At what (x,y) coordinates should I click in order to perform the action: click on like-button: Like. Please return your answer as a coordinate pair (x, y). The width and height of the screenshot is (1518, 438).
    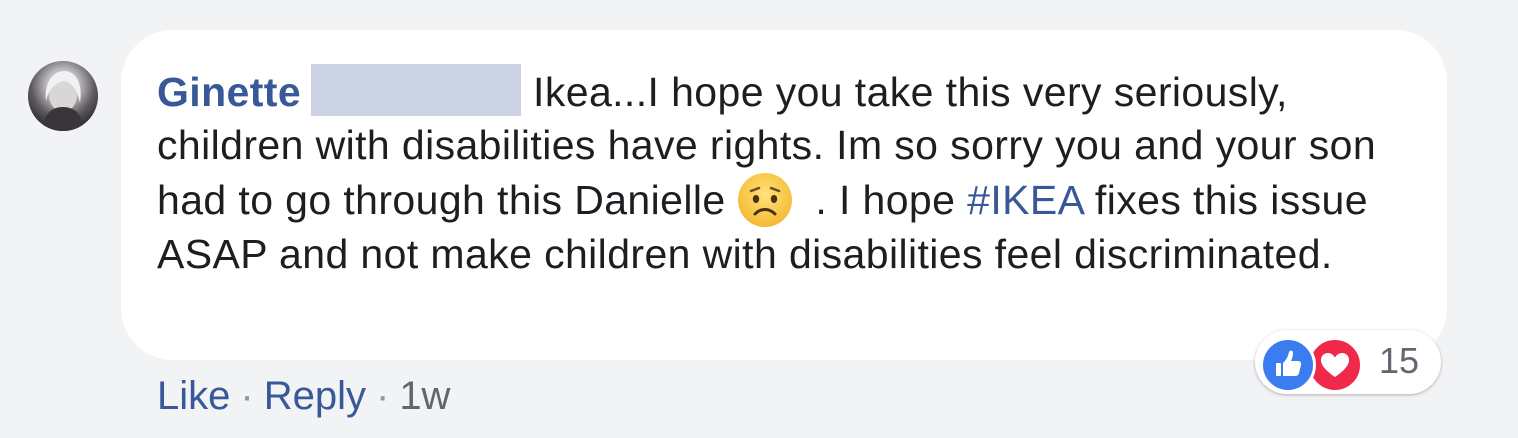
    Looking at the image, I should click on (193, 396).